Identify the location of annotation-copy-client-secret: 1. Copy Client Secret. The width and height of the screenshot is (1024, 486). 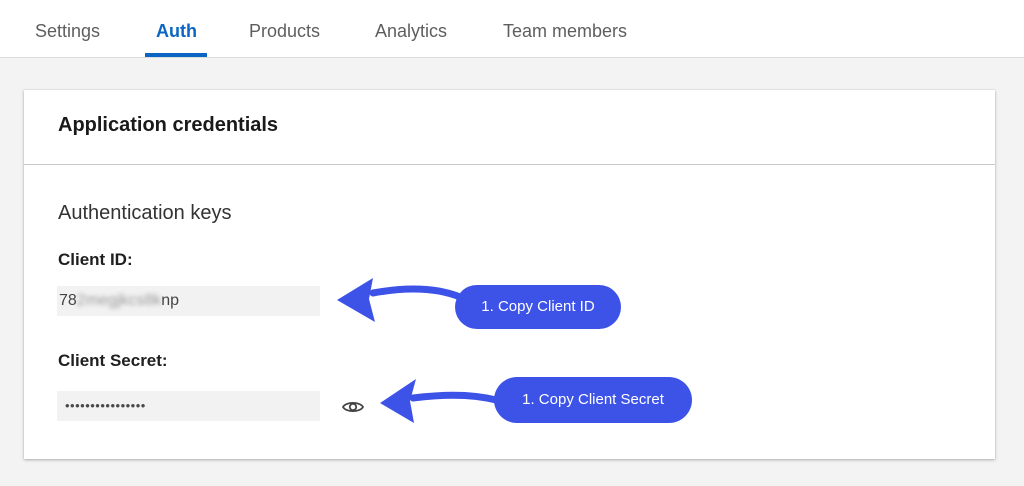
(593, 400).